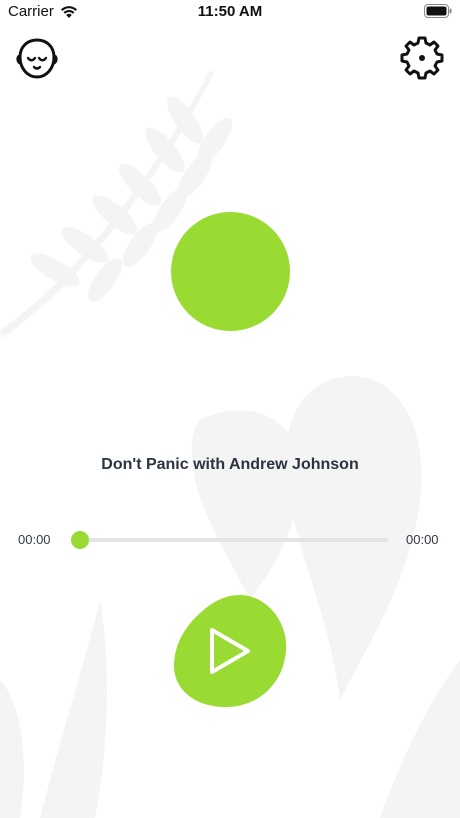  What do you see at coordinates (229, 540) in the screenshot?
I see `progress-slider` at bounding box center [229, 540].